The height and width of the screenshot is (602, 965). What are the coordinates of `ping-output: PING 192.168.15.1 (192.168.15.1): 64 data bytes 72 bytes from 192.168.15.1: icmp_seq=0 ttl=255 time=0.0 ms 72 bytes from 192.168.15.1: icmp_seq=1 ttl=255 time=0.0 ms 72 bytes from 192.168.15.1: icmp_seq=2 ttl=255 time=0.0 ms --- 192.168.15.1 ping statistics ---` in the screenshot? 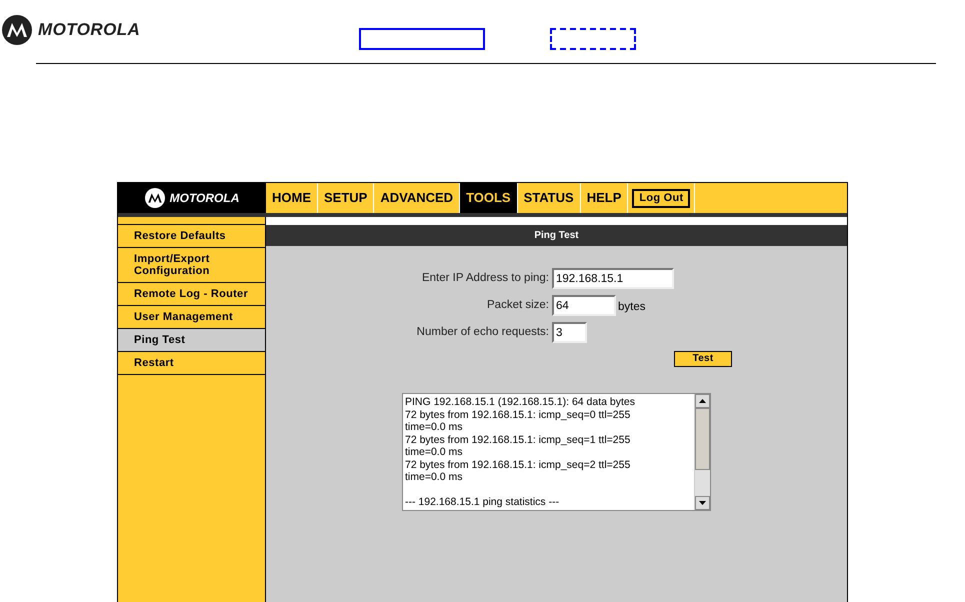 It's located at (520, 452).